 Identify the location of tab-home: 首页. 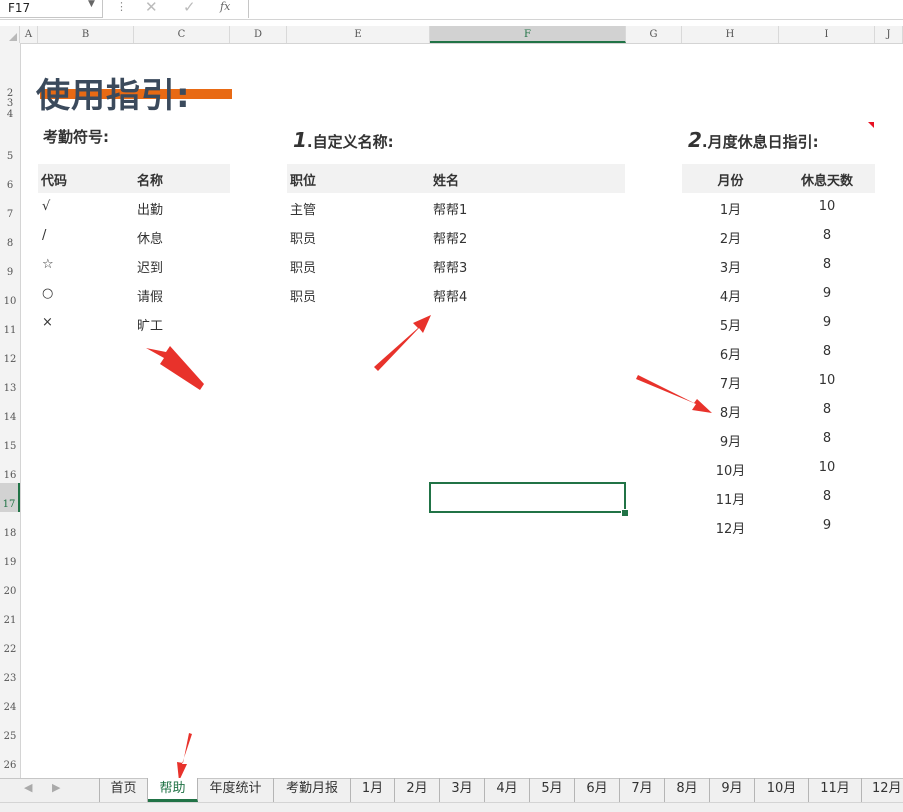
(123, 790).